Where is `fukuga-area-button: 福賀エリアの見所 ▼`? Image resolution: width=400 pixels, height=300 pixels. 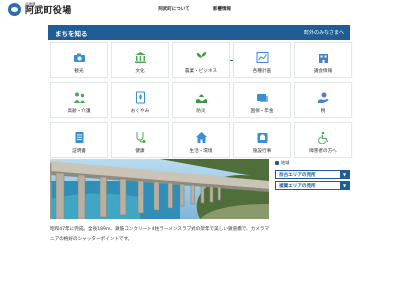
fukuga-area-button: 福賀エリアの見所 ▼ is located at coordinates (312, 185).